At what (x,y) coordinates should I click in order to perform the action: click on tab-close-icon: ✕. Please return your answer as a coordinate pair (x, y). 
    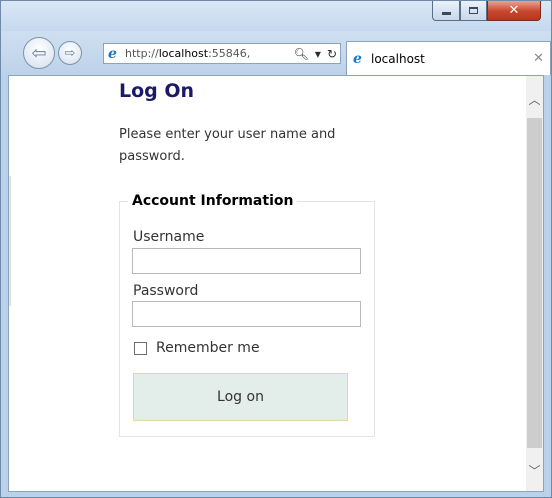
    Looking at the image, I should click on (538, 58).